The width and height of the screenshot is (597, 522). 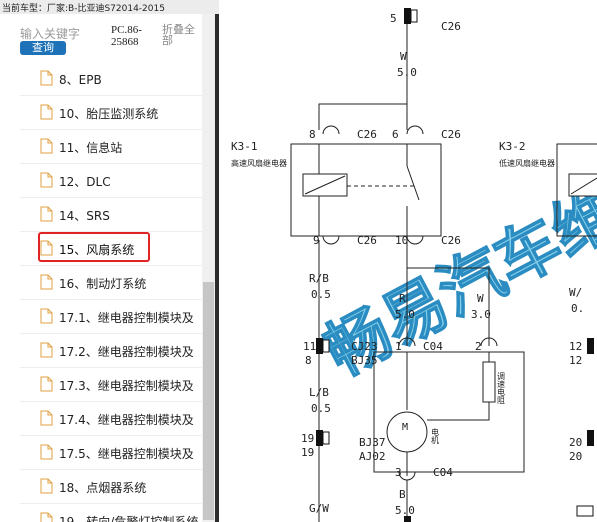 I want to click on wire-b-size: 5.0, so click(x=405, y=510).